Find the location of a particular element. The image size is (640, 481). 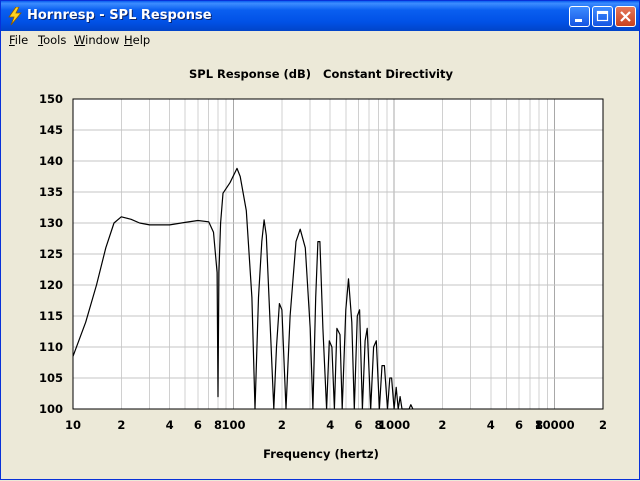

x-axis-label: Frequency (hertz) is located at coordinates (321, 454).